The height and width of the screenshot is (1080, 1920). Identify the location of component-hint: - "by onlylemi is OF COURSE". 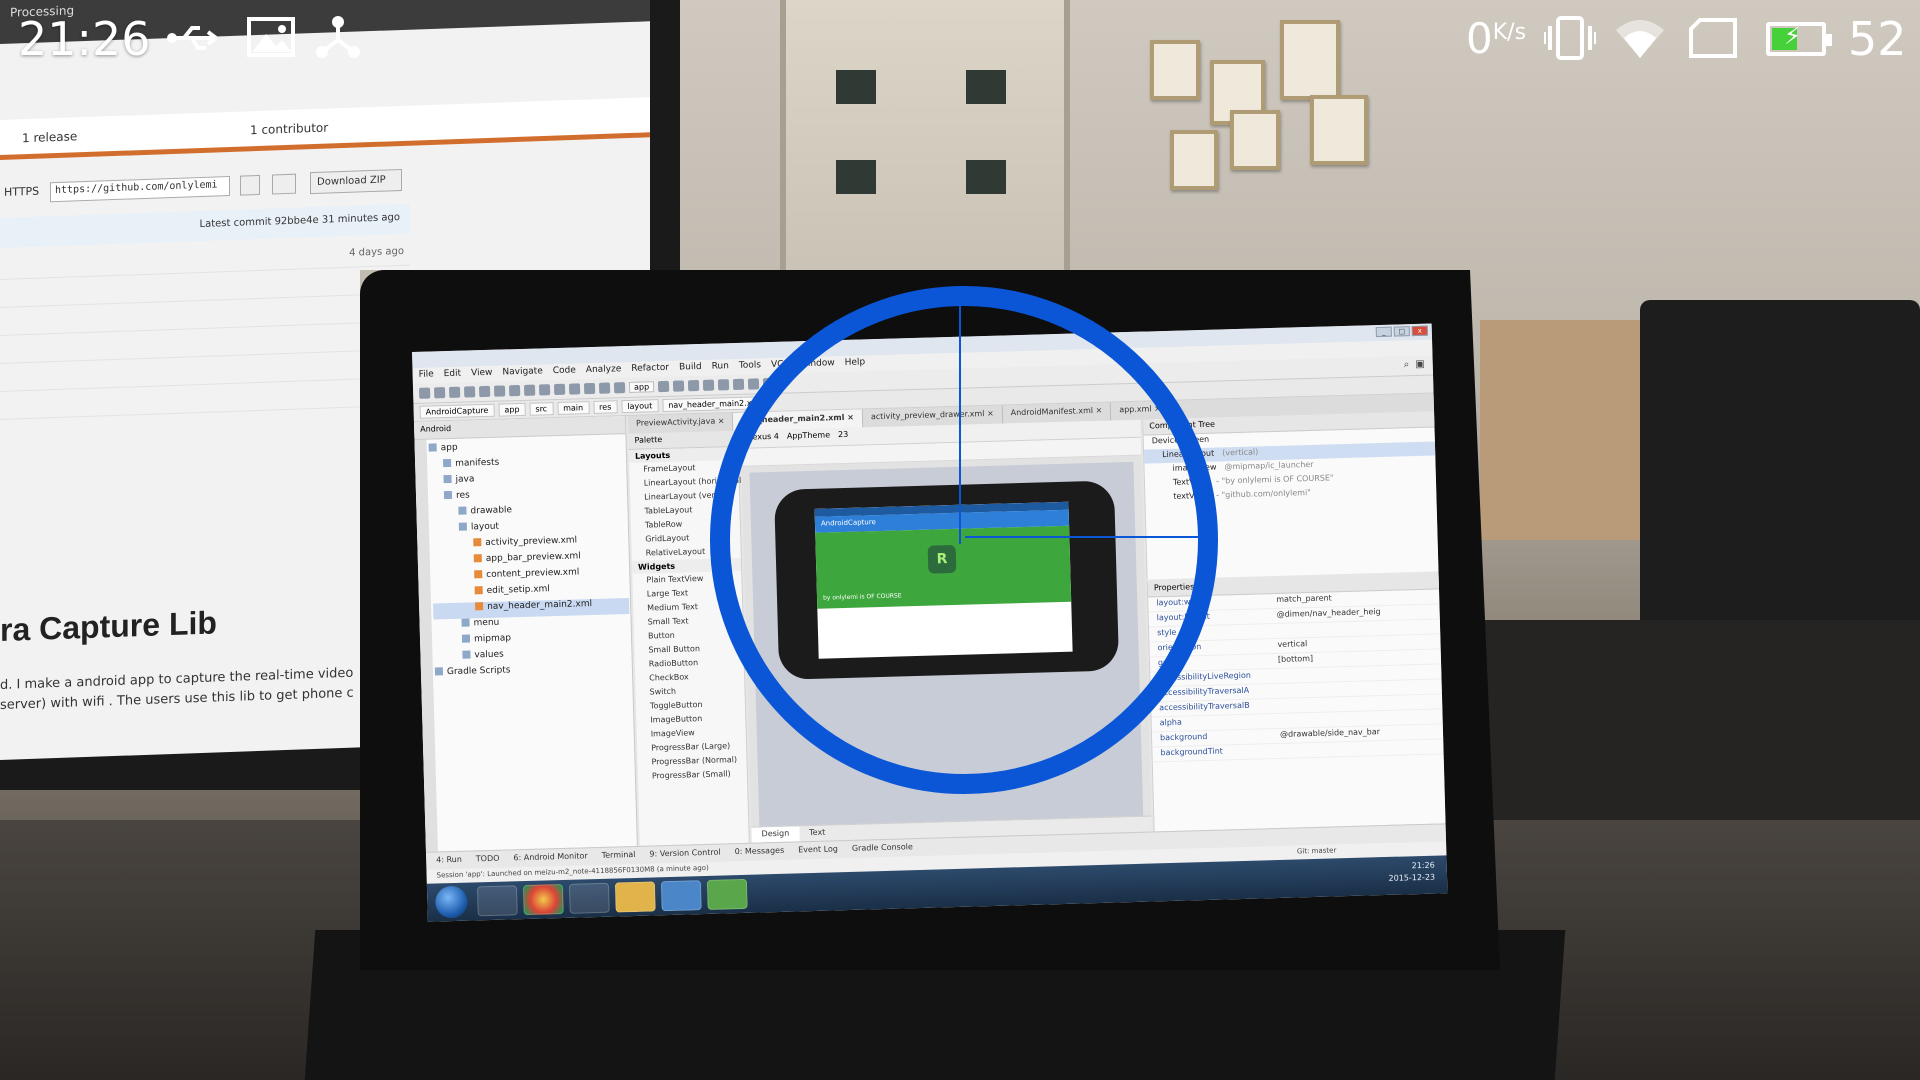
(1274, 479).